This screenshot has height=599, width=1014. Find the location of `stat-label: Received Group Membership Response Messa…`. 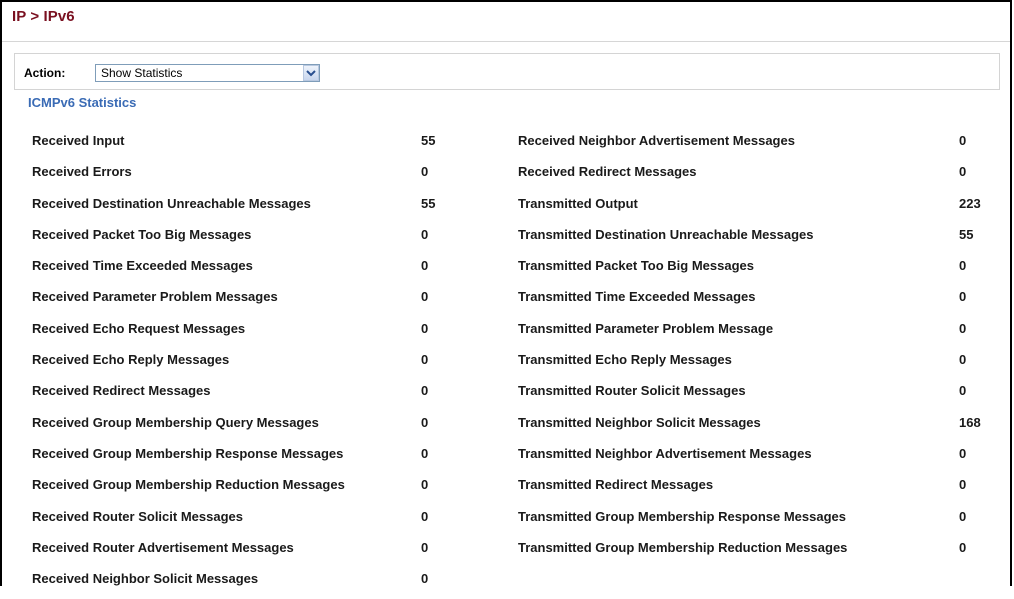

stat-label: Received Group Membership Response Messa… is located at coordinates (188, 453).